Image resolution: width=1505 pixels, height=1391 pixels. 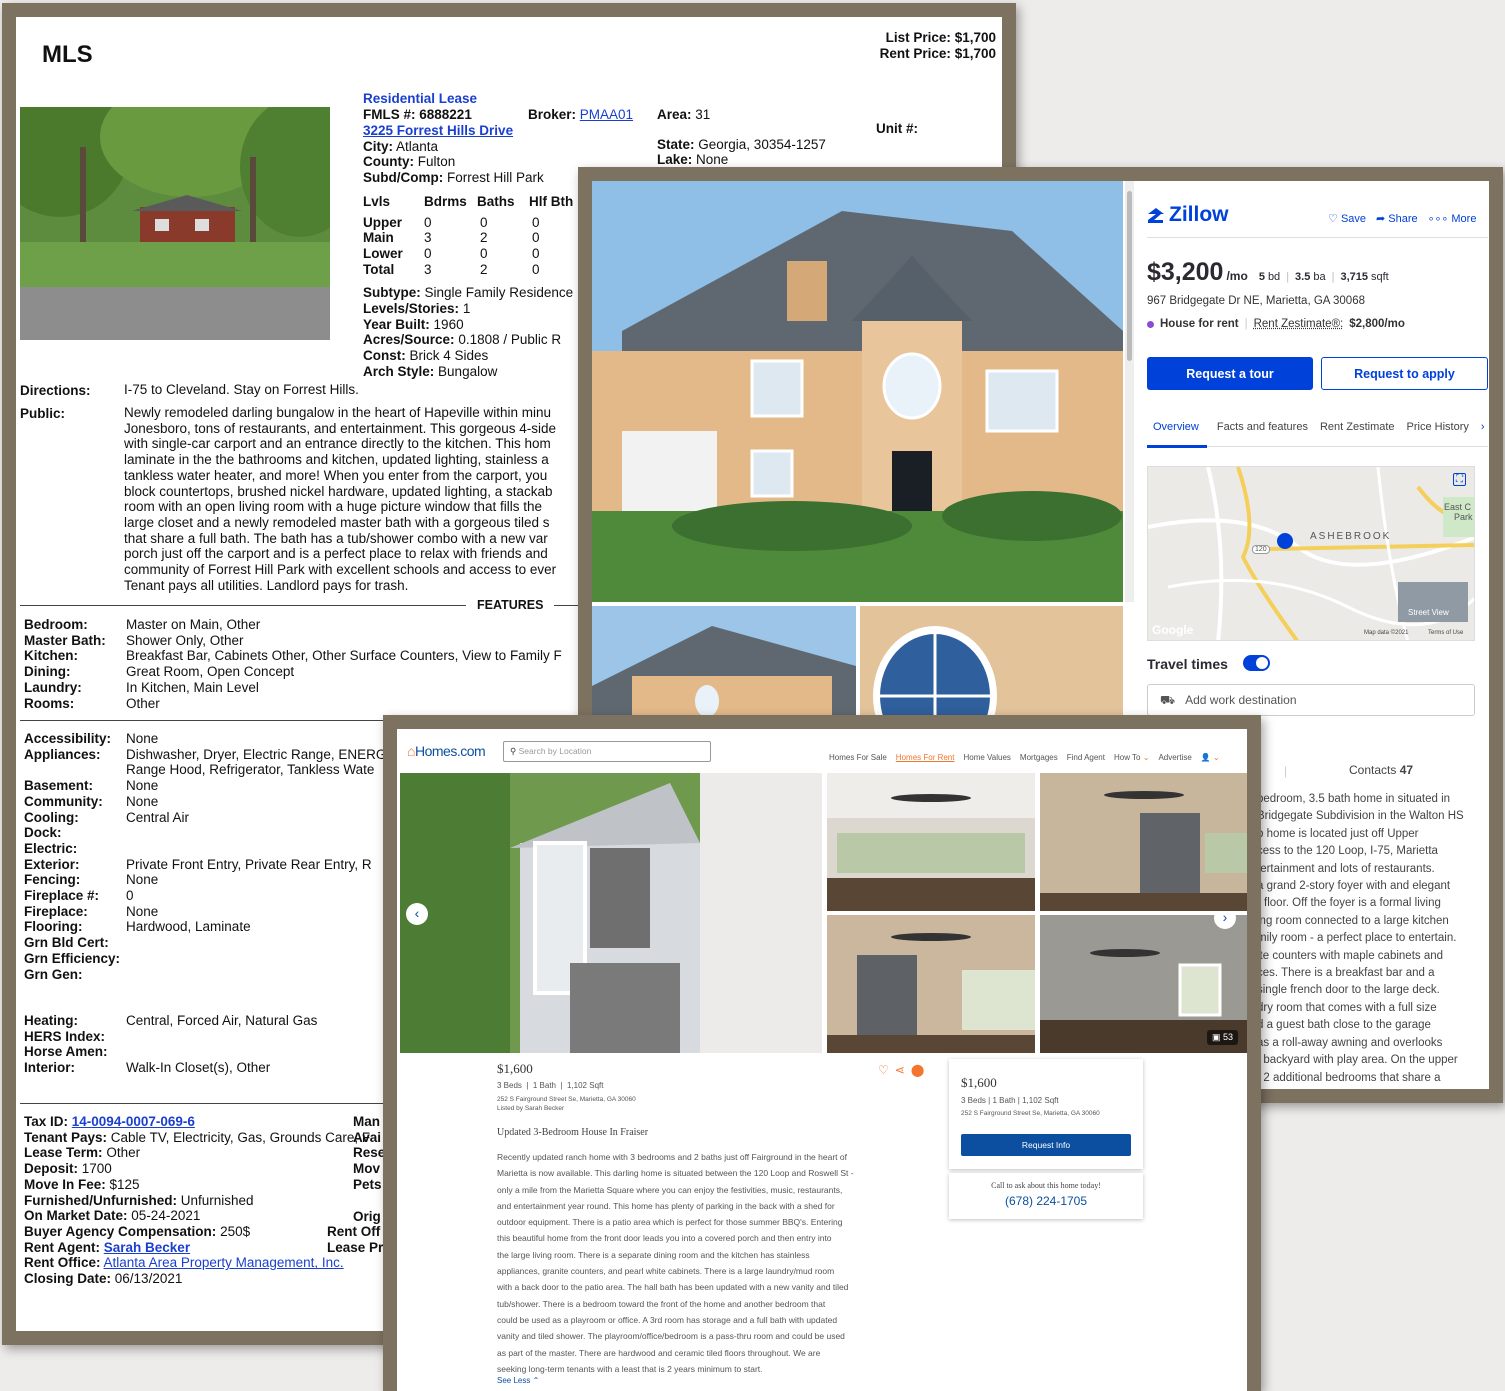 I want to click on expand-icon: ⛶, so click(x=1459, y=479).